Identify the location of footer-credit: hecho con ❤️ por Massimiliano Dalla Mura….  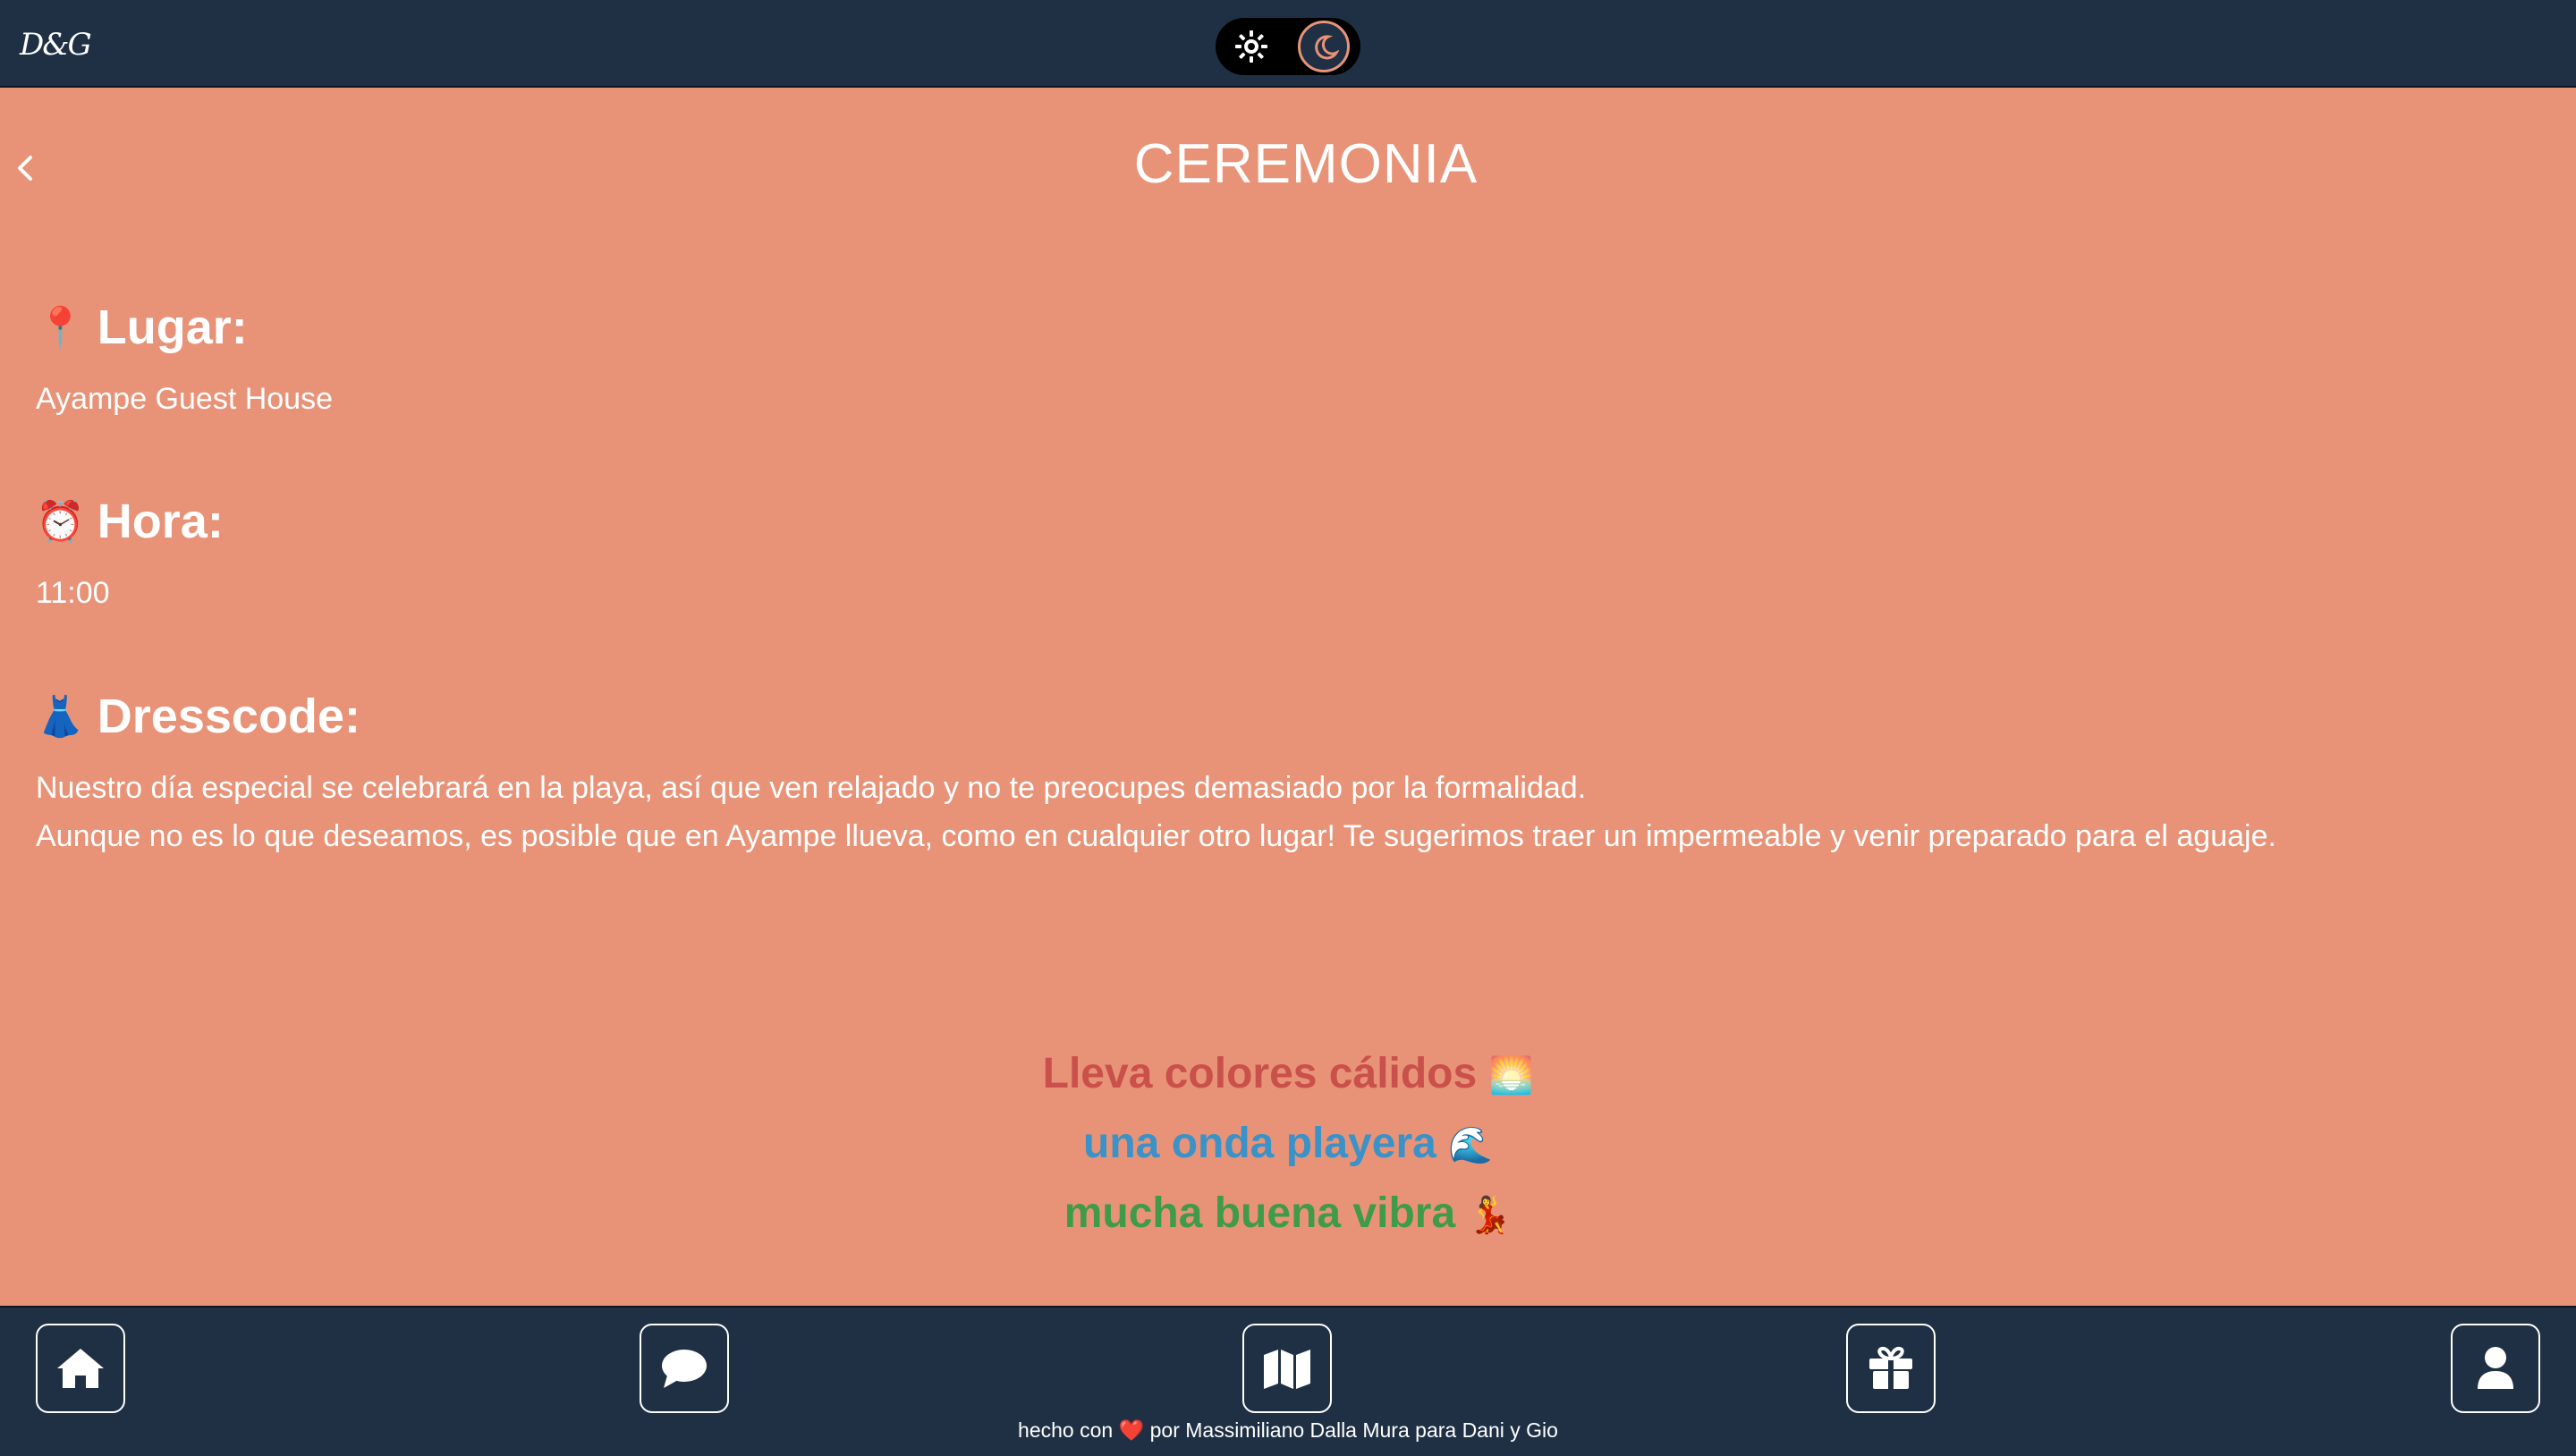
(1288, 1430).